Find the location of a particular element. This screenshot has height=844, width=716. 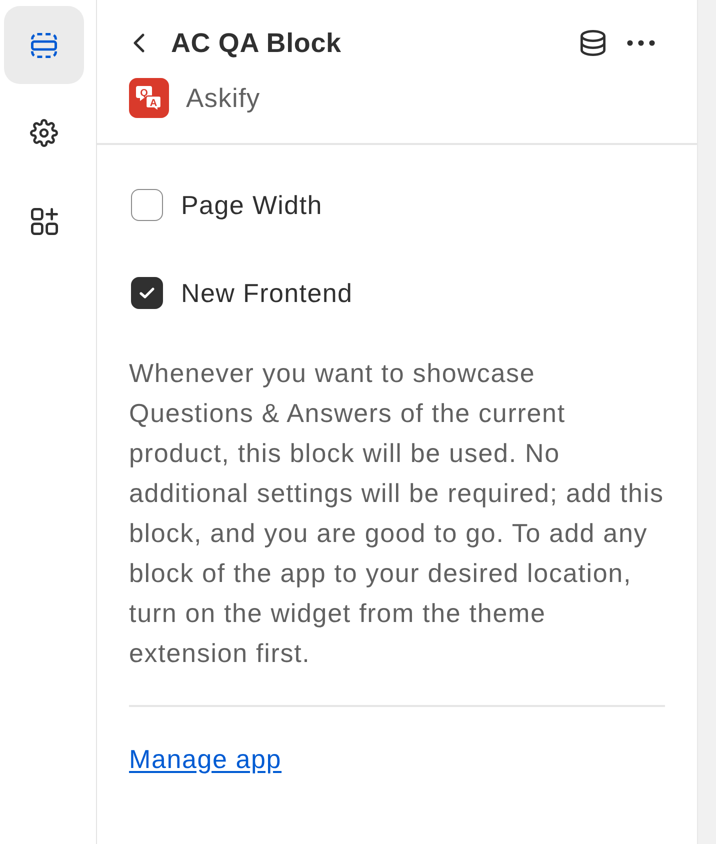

more-icon is located at coordinates (641, 43).